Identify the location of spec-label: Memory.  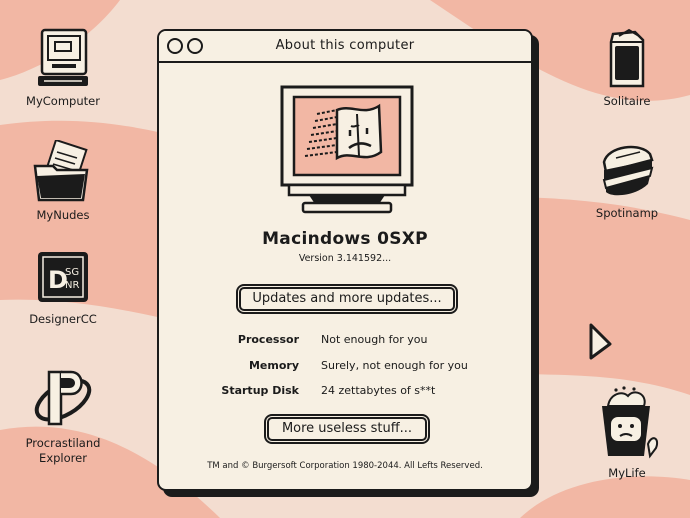
(273, 365).